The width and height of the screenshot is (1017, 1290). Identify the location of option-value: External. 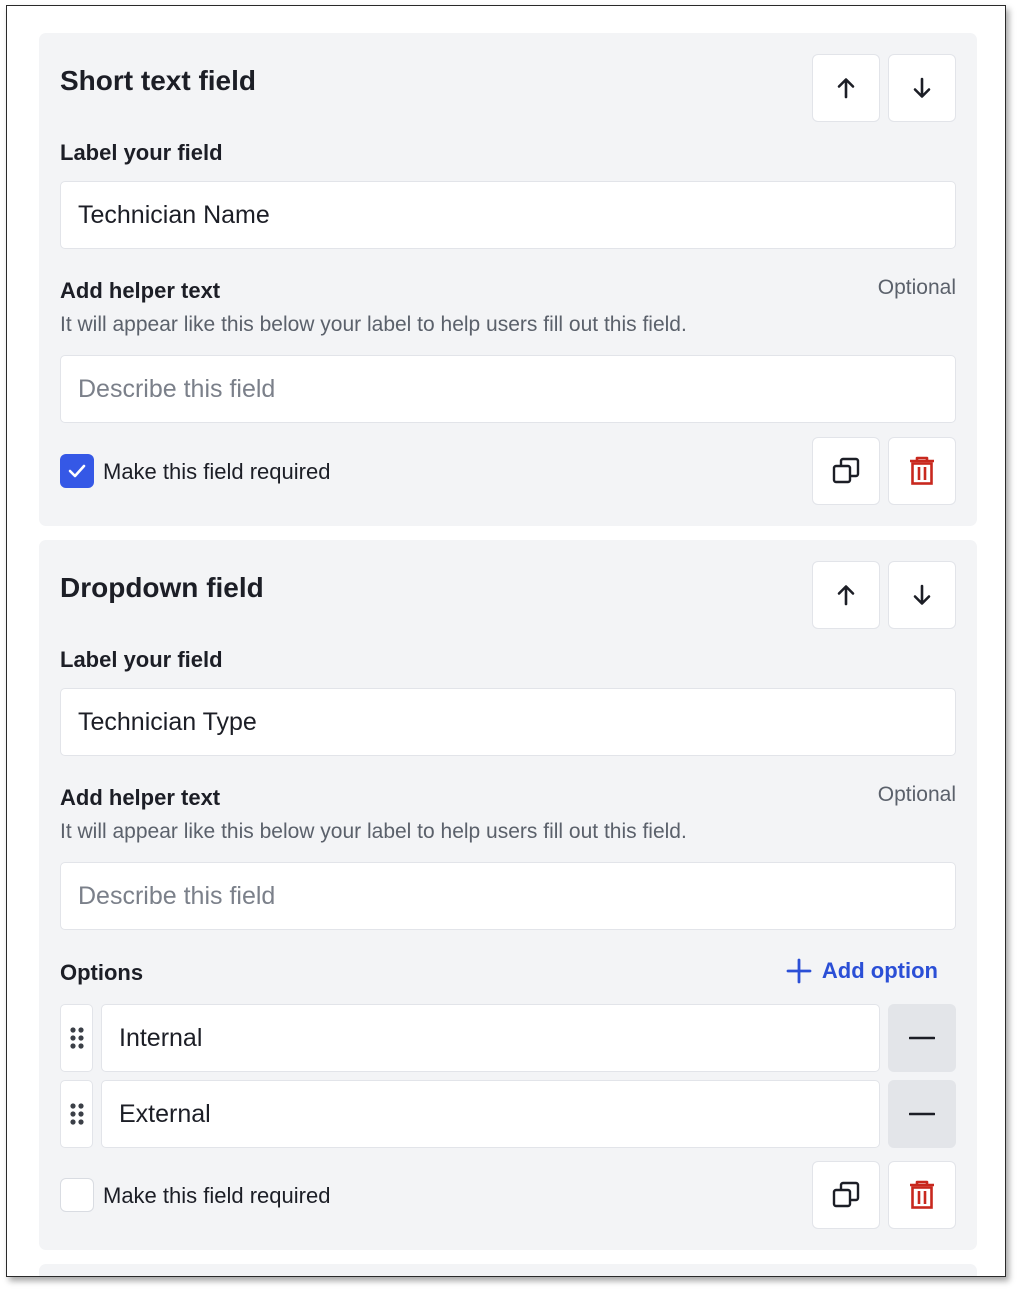
(165, 1113).